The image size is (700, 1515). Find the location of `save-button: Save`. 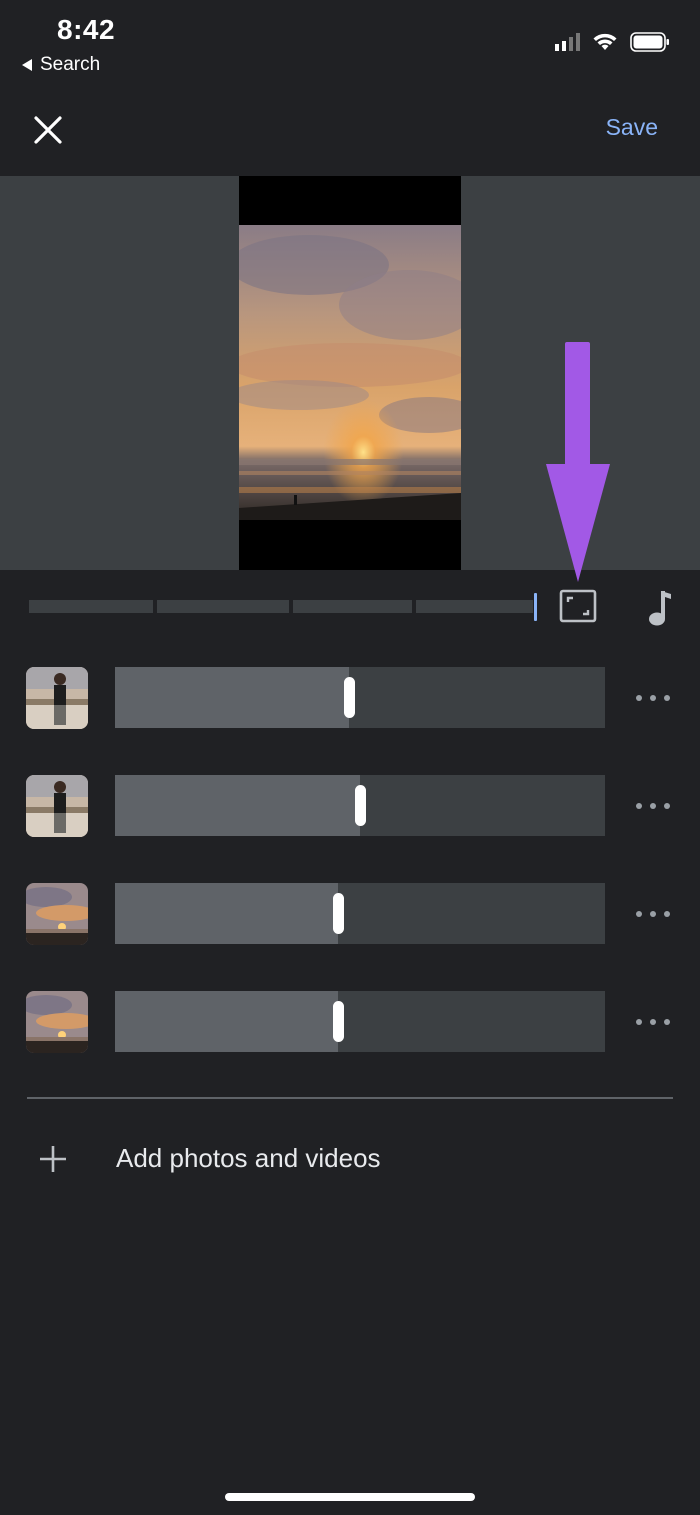

save-button: Save is located at coordinates (632, 127).